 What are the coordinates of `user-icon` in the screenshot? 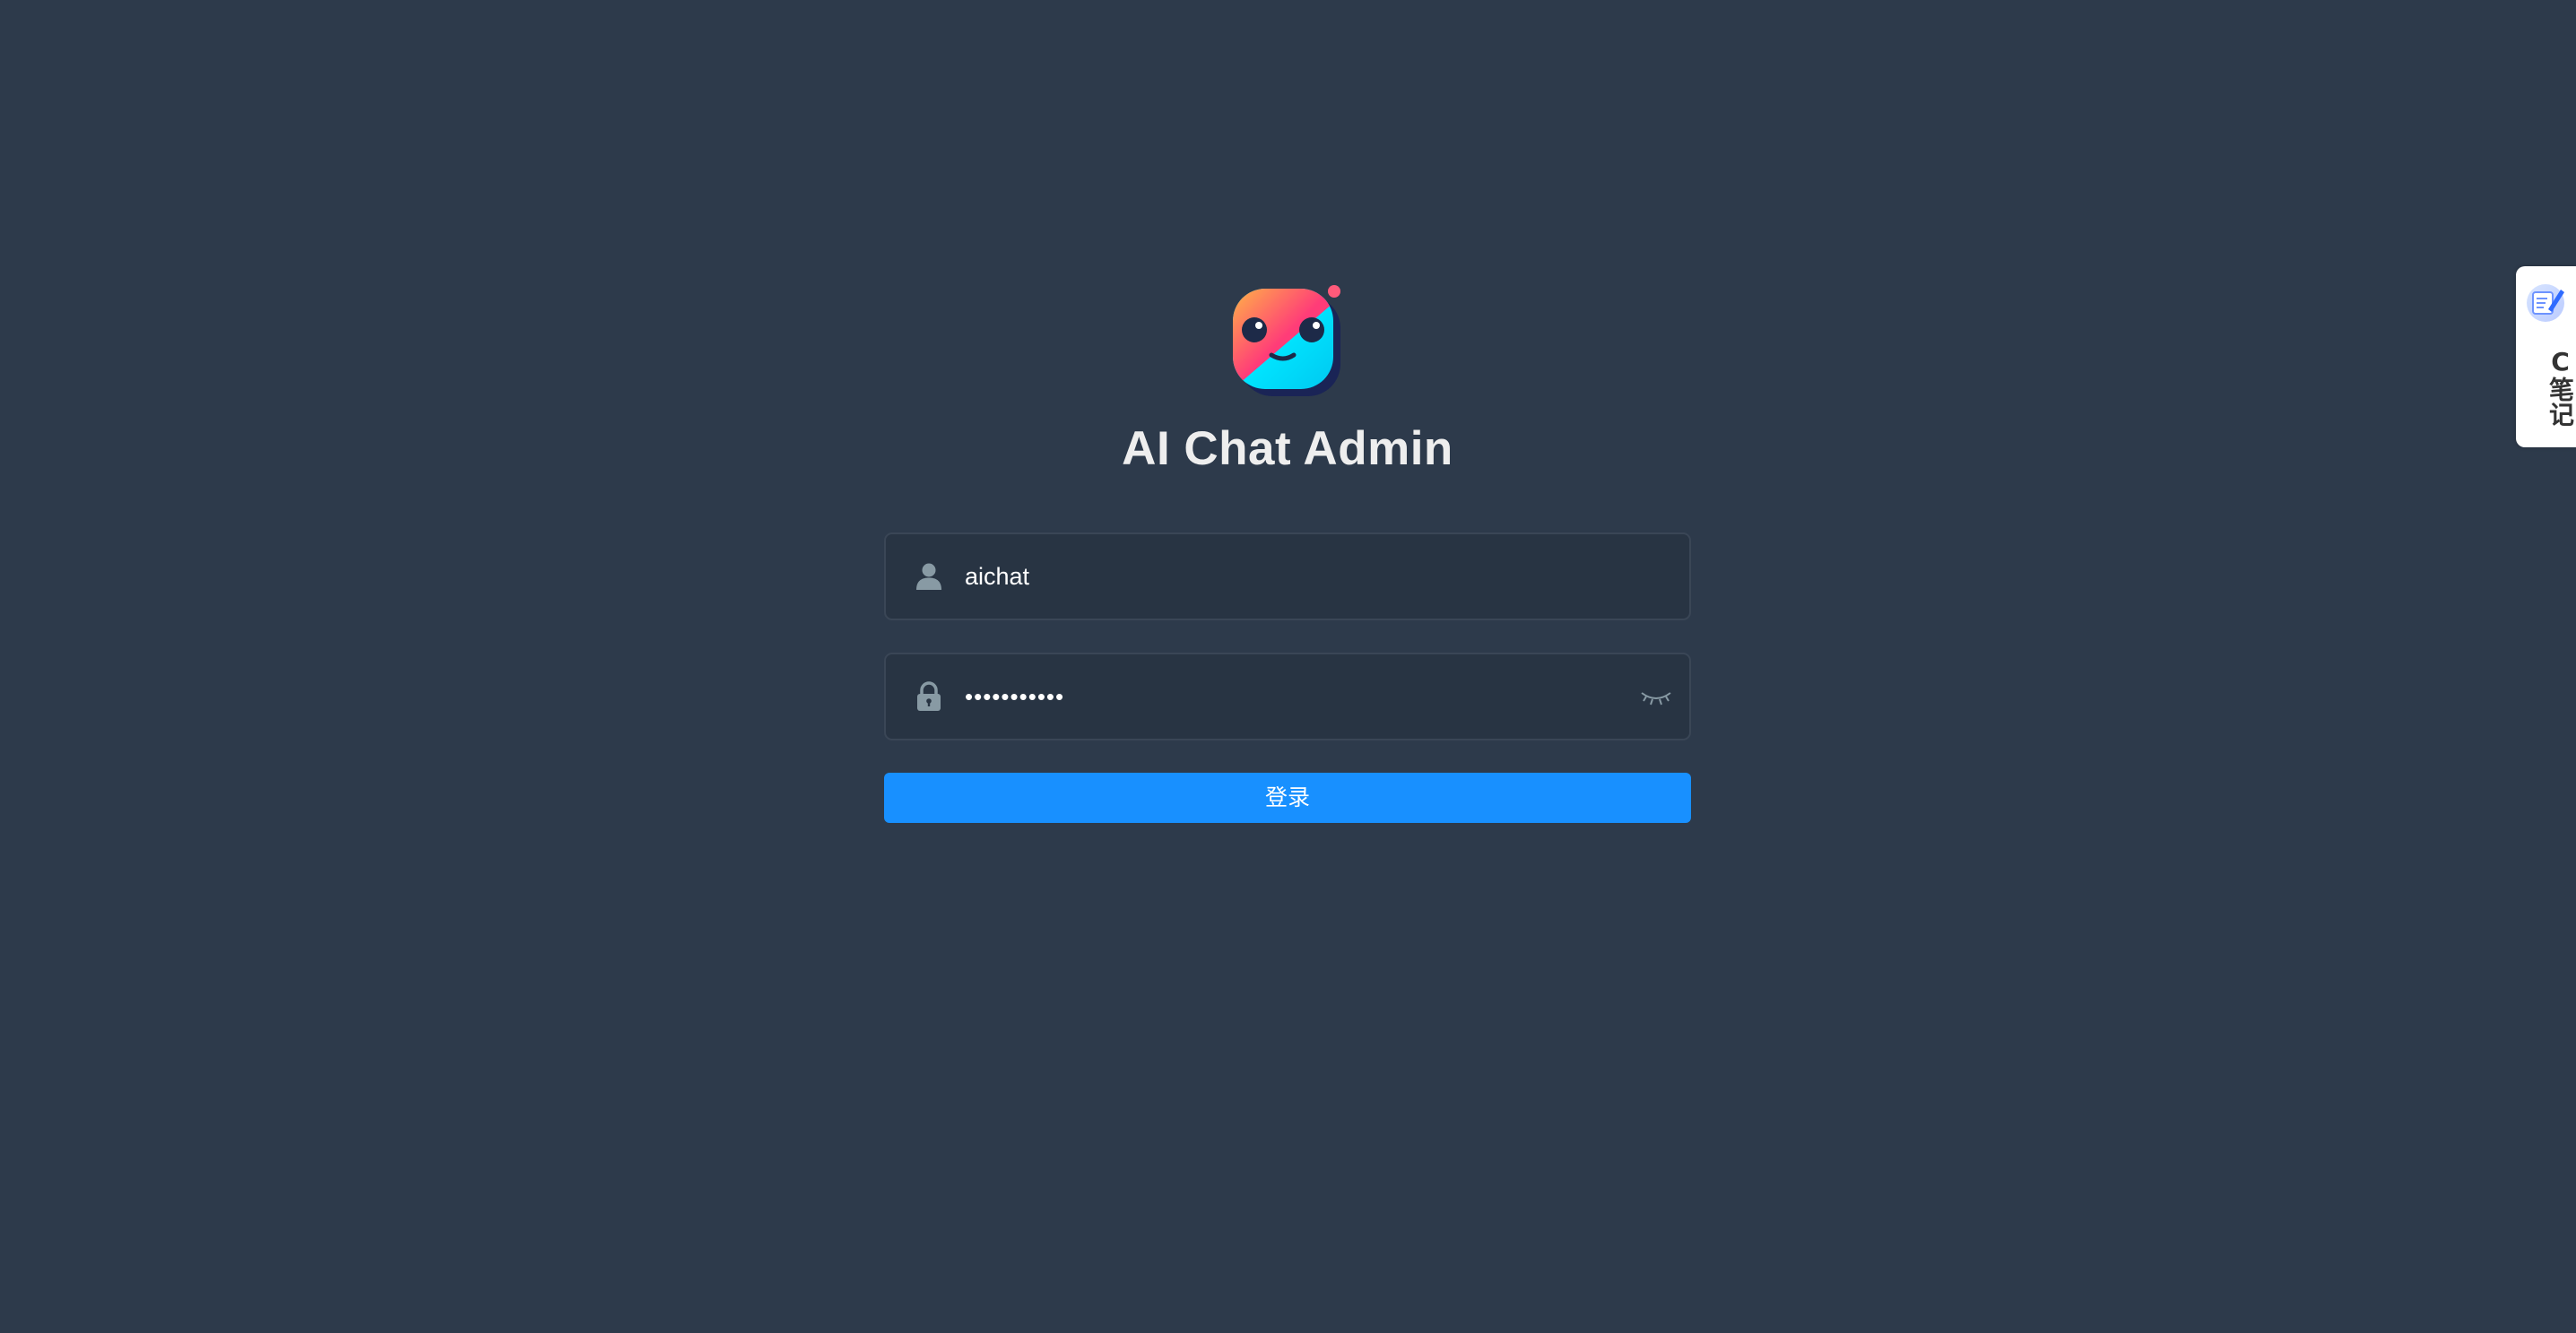 It's located at (929, 576).